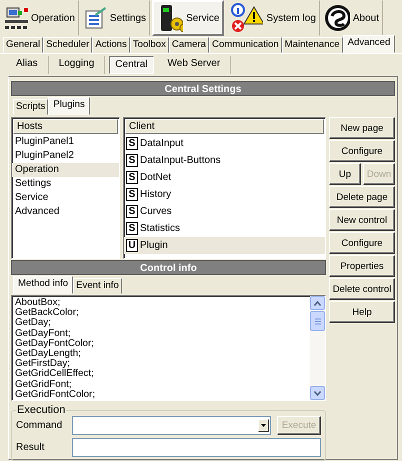 The width and height of the screenshot is (402, 461). What do you see at coordinates (224, 194) in the screenshot?
I see `list-row: S History` at bounding box center [224, 194].